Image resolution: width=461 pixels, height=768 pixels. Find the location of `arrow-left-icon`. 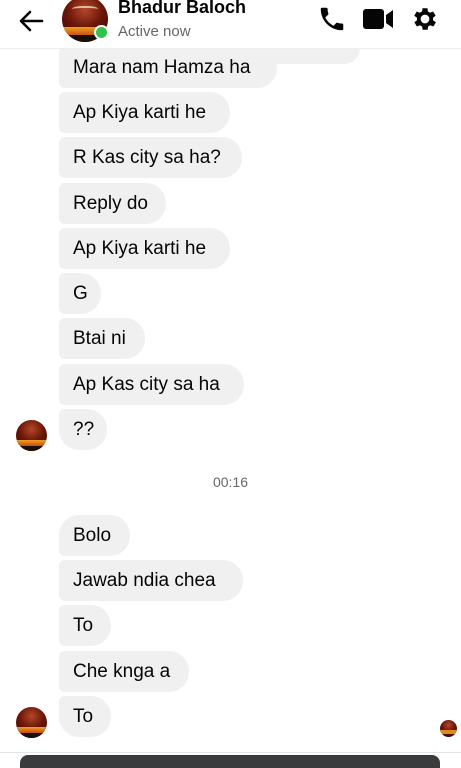

arrow-left-icon is located at coordinates (31, 21).